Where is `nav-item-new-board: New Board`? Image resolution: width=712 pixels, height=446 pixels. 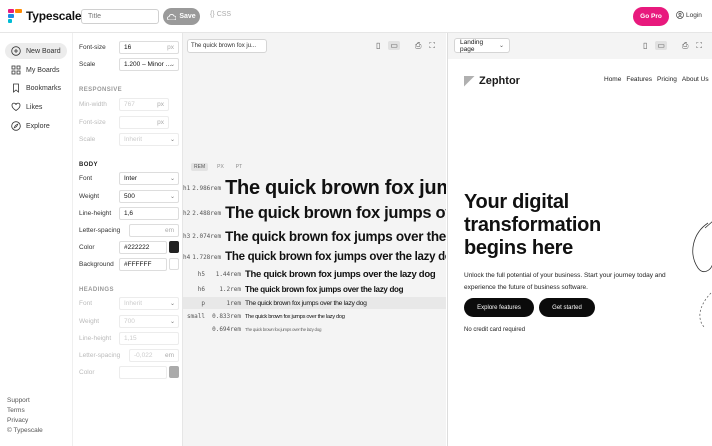
nav-item-new-board: New Board is located at coordinates (36, 51).